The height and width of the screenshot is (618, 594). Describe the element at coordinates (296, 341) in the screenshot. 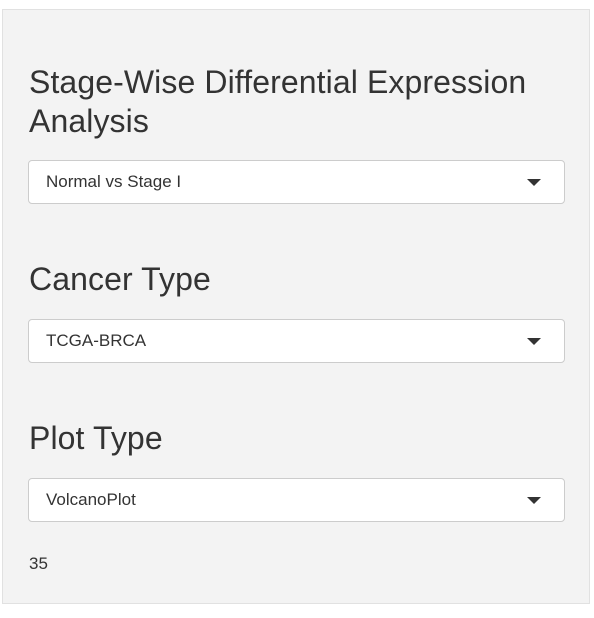

I see `cancer-type-select: TCGA-BRCA` at that location.